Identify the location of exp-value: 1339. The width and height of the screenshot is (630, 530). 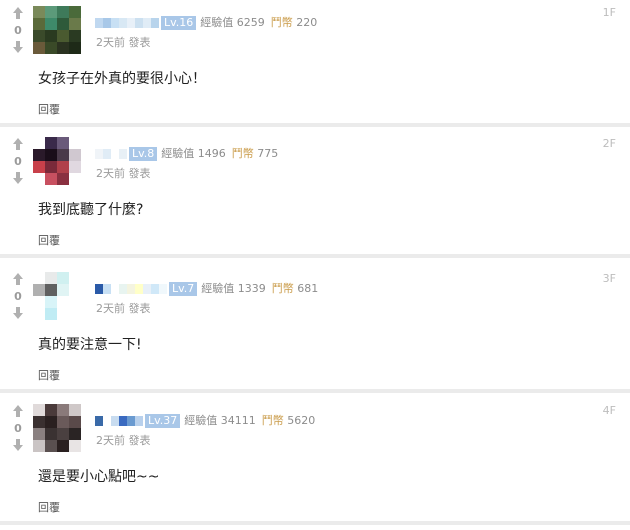
(251, 288).